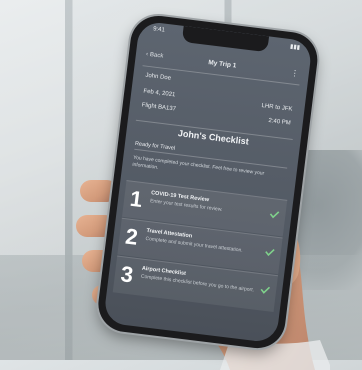 Image resolution: width=362 pixels, height=370 pixels. What do you see at coordinates (132, 236) in the screenshot?
I see `step-number: 2` at bounding box center [132, 236].